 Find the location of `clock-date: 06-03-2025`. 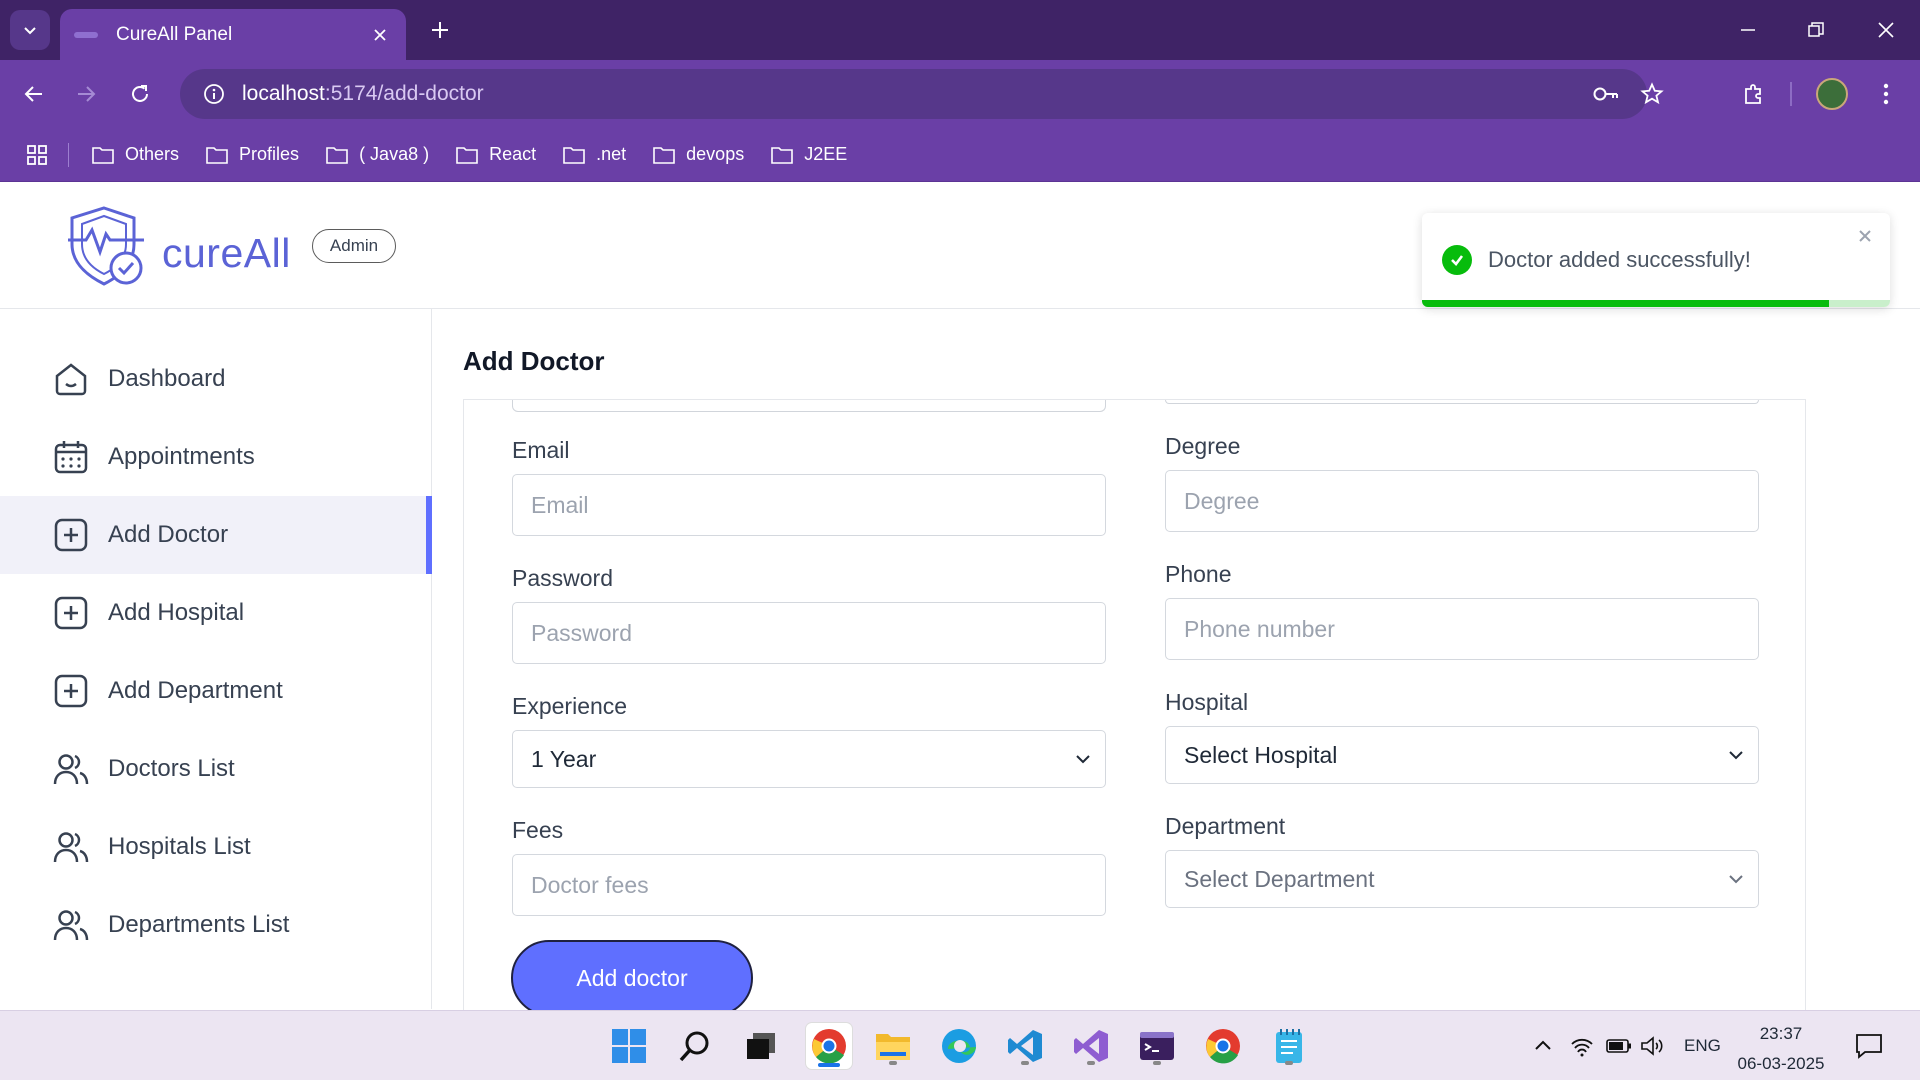

clock-date: 06-03-2025 is located at coordinates (1781, 1063).